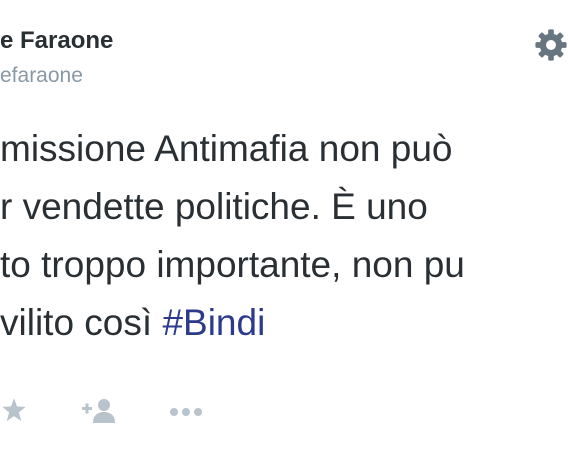 Image resolution: width=568 pixels, height=453 pixels. Describe the element at coordinates (213, 322) in the screenshot. I see `hashtag-link: #Bindi` at that location.